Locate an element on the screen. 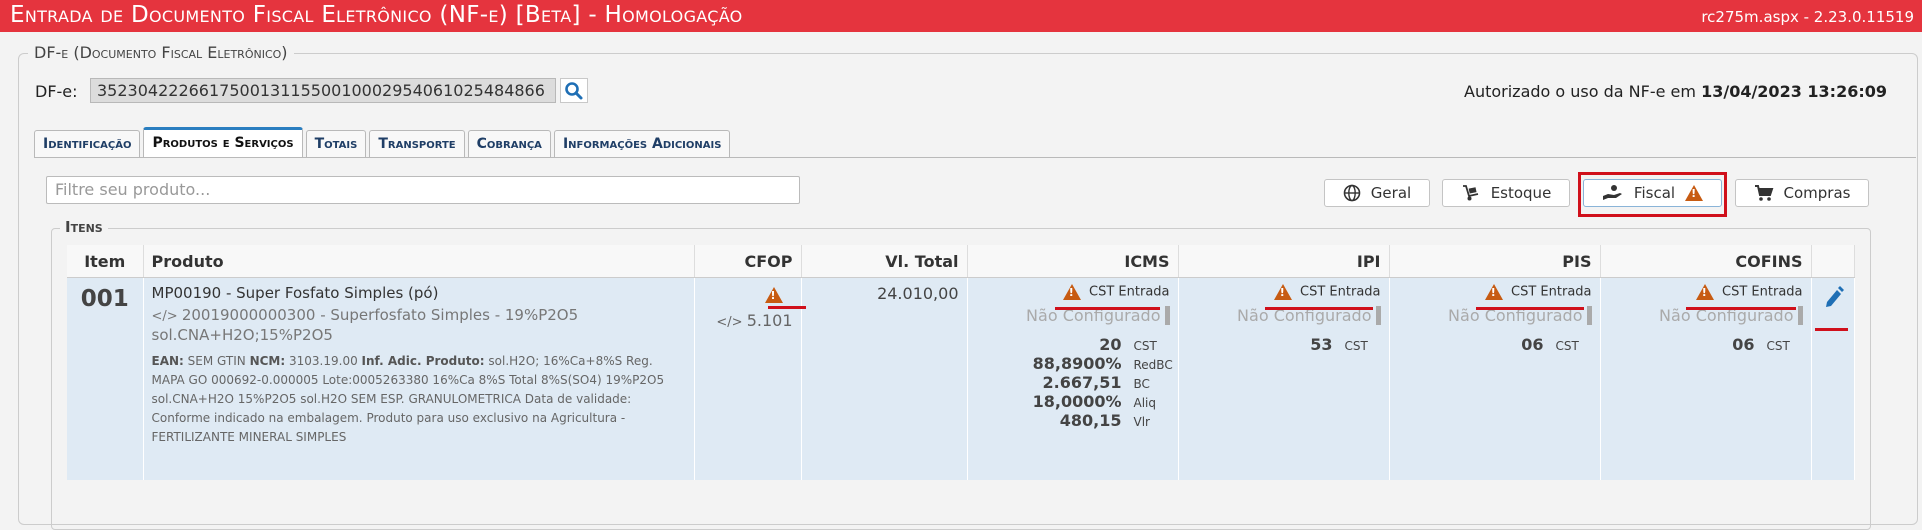 The width and height of the screenshot is (1922, 530). items-legend: Itens is located at coordinates (84, 227).